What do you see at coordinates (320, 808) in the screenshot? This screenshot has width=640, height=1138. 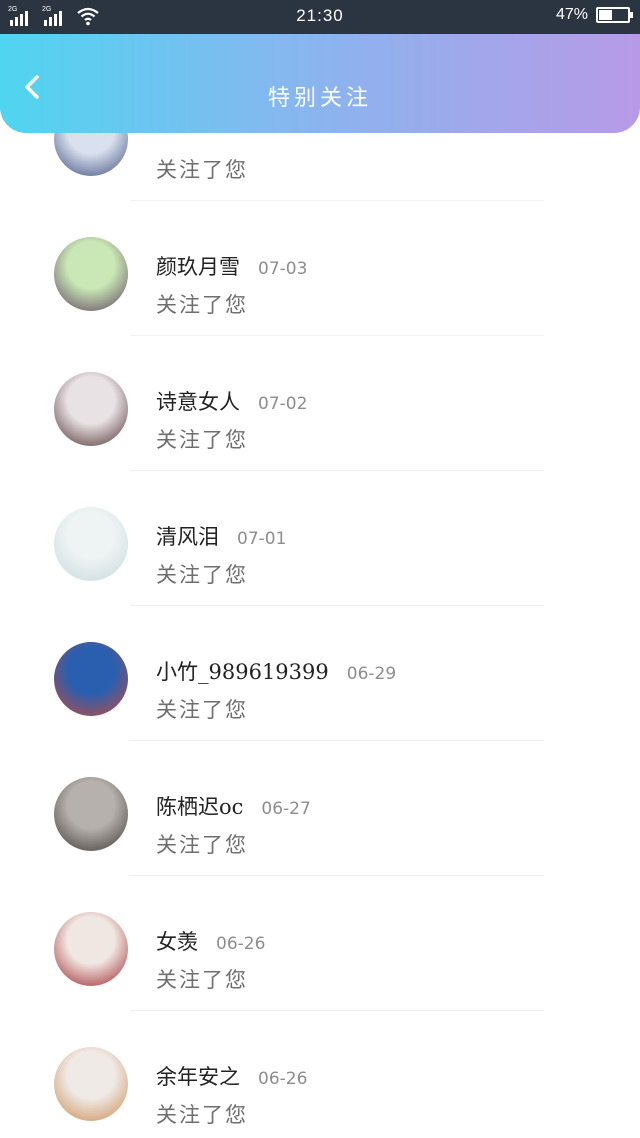 I see `list-item: 陈栖迟oc 06-27 关注了您` at bounding box center [320, 808].